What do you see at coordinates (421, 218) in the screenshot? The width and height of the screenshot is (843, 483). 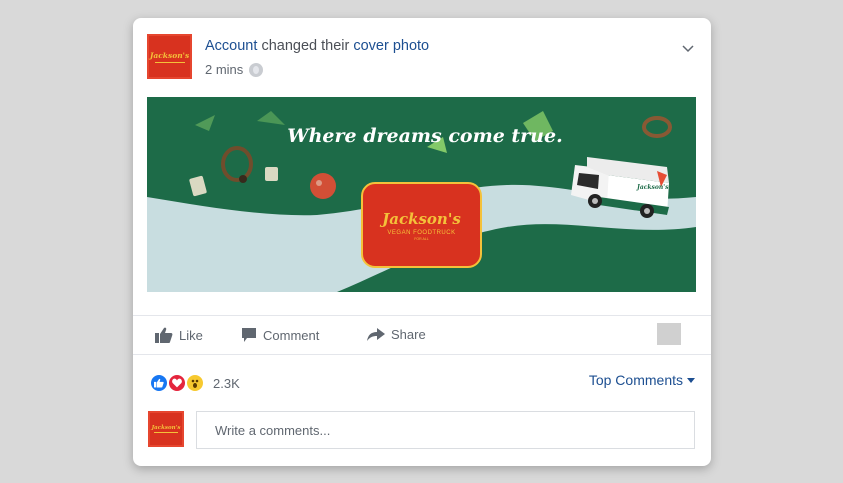 I see `cover-logo-brand: Jackson's` at bounding box center [421, 218].